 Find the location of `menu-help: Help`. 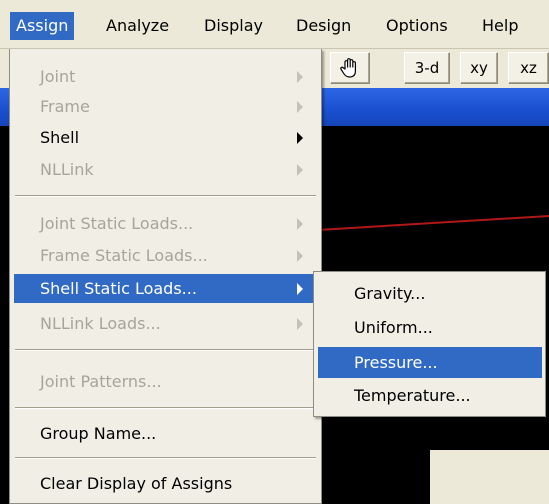

menu-help: Help is located at coordinates (500, 26).